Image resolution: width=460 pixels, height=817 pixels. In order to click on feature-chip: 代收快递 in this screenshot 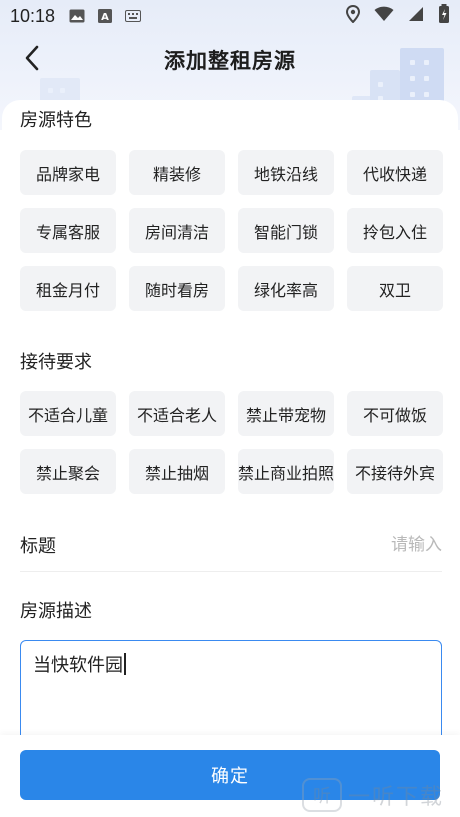, I will do `click(395, 172)`.